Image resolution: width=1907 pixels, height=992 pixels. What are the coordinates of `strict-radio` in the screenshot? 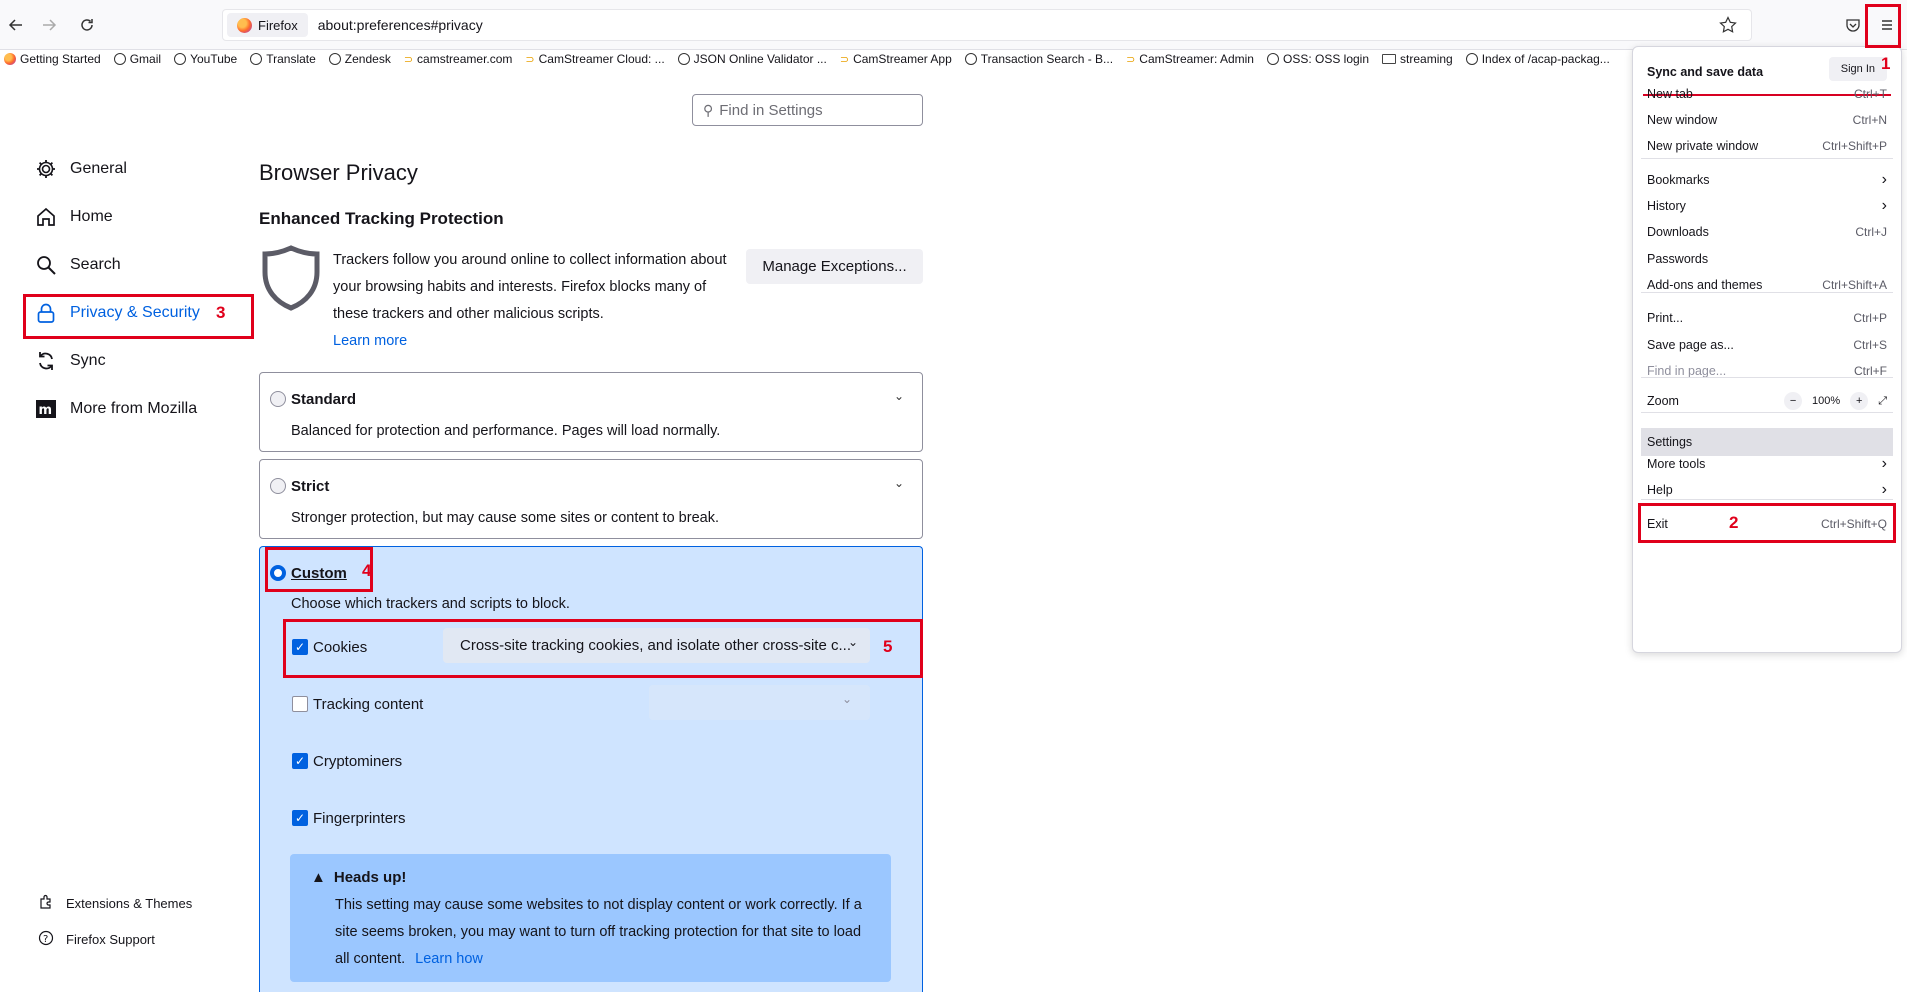 It's located at (278, 486).